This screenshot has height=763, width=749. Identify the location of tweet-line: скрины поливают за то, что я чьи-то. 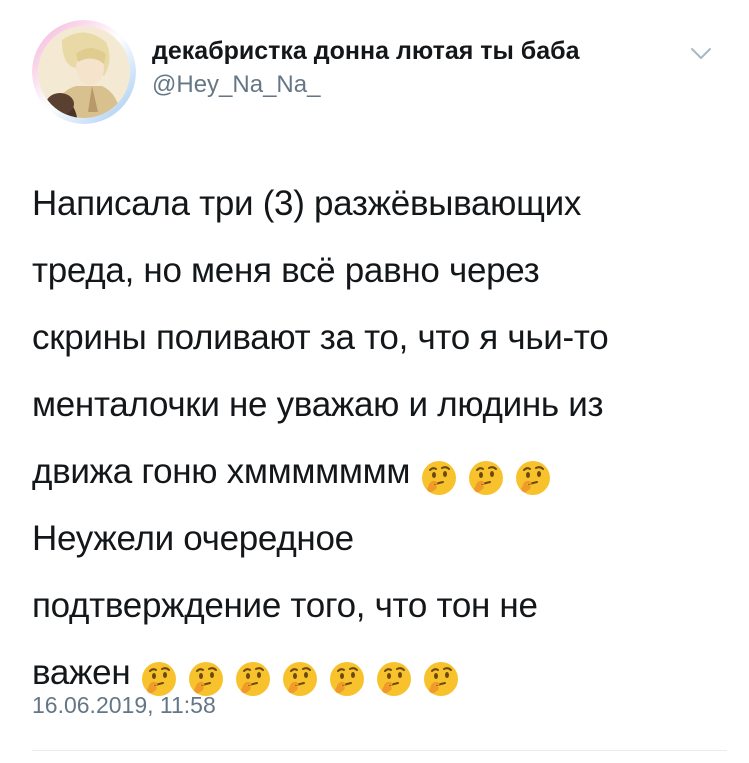
(320, 337).